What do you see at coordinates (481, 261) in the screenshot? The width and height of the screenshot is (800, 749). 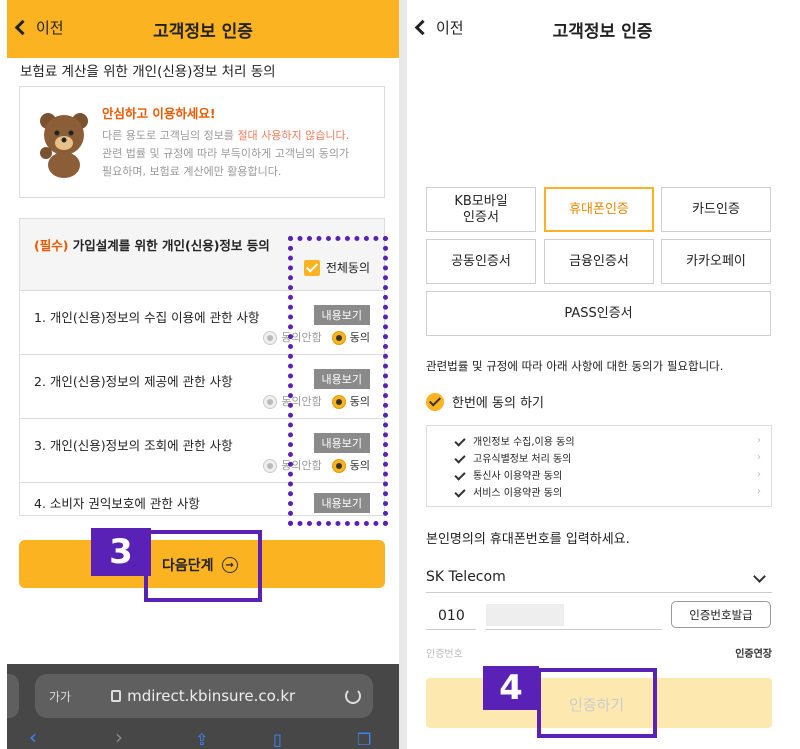 I see `auth-joint-cert-button: 공동인증서` at bounding box center [481, 261].